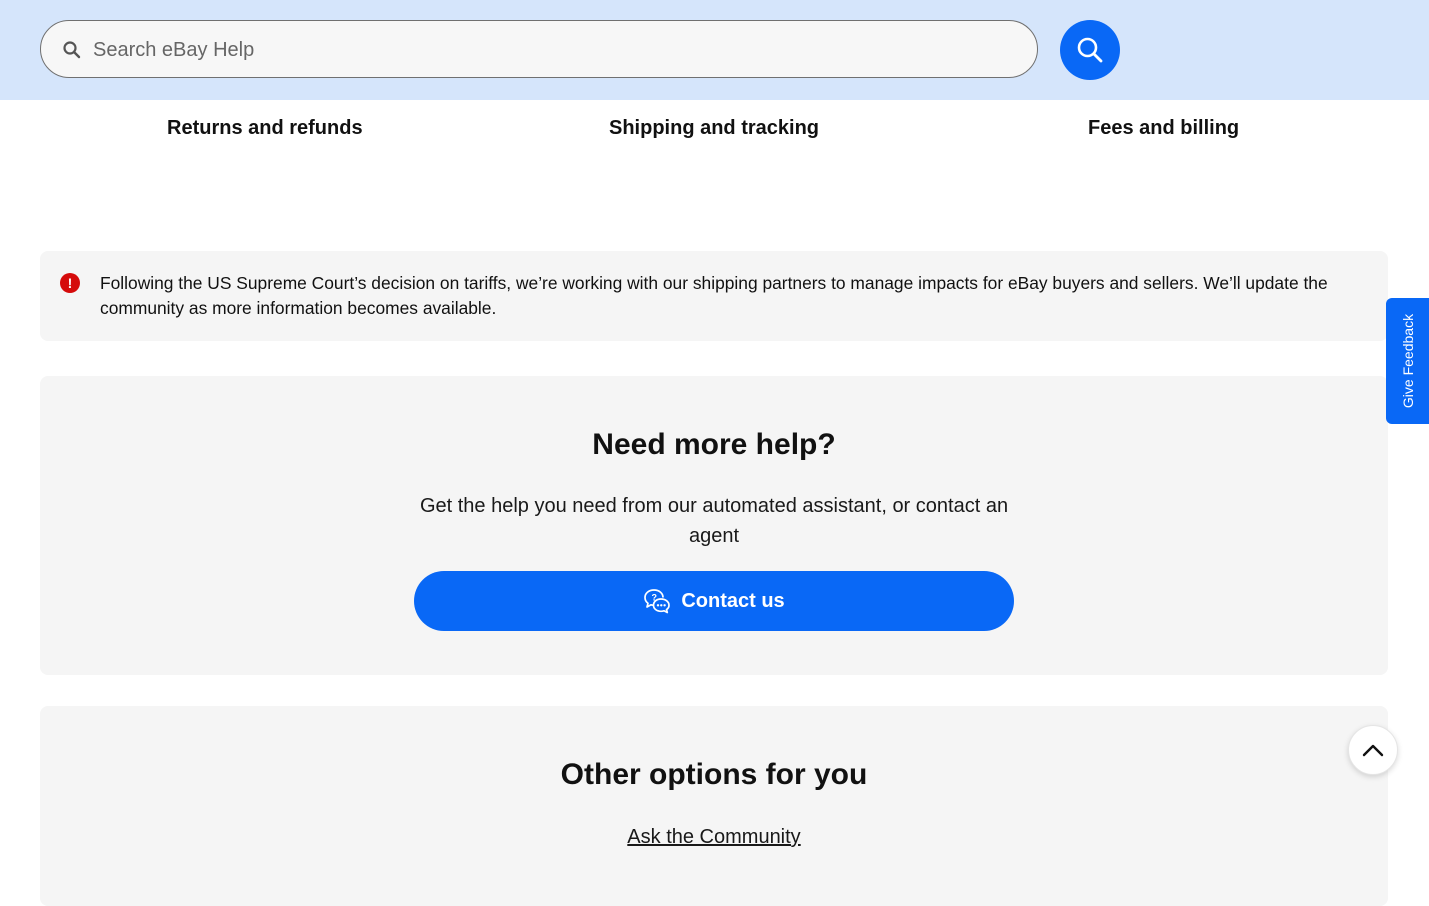  I want to click on search-box, so click(539, 49).